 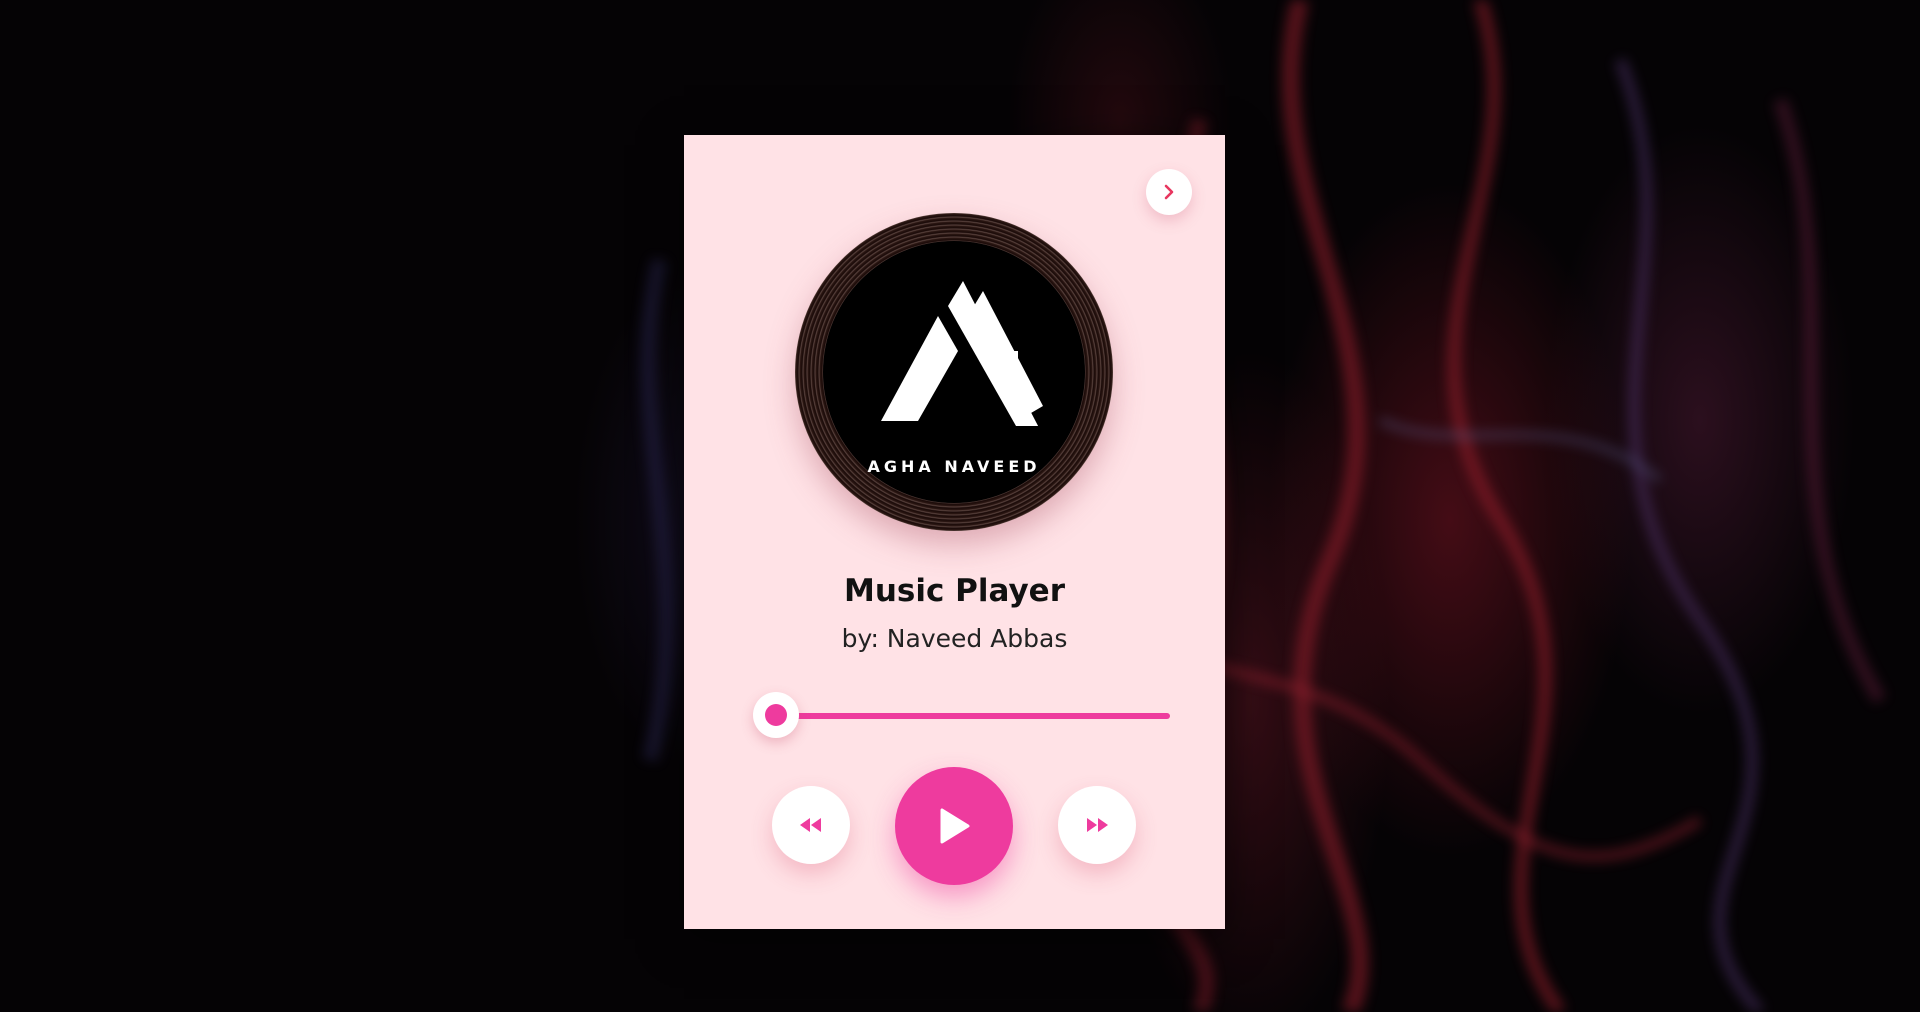 I want to click on cover-logo: AGHA NAVEED, so click(x=954, y=372).